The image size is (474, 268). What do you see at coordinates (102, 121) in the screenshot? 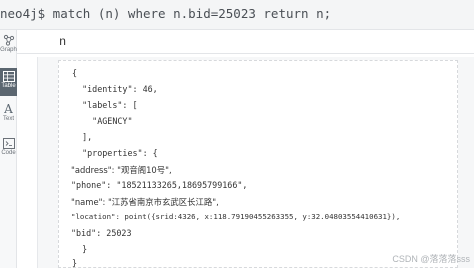
I see `json-line: "AGENCY"` at bounding box center [102, 121].